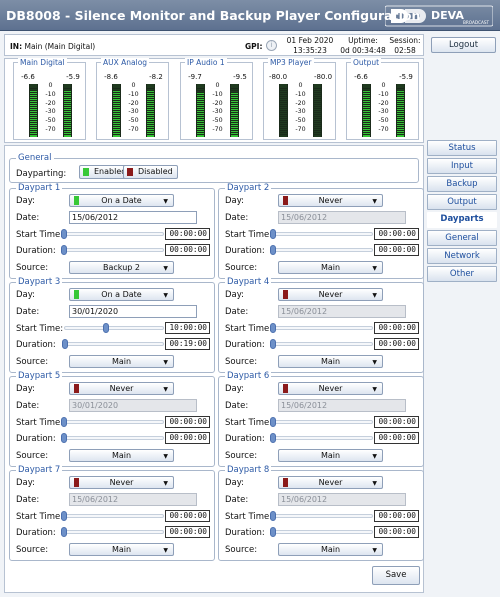  I want to click on nav-item-general: General, so click(462, 238).